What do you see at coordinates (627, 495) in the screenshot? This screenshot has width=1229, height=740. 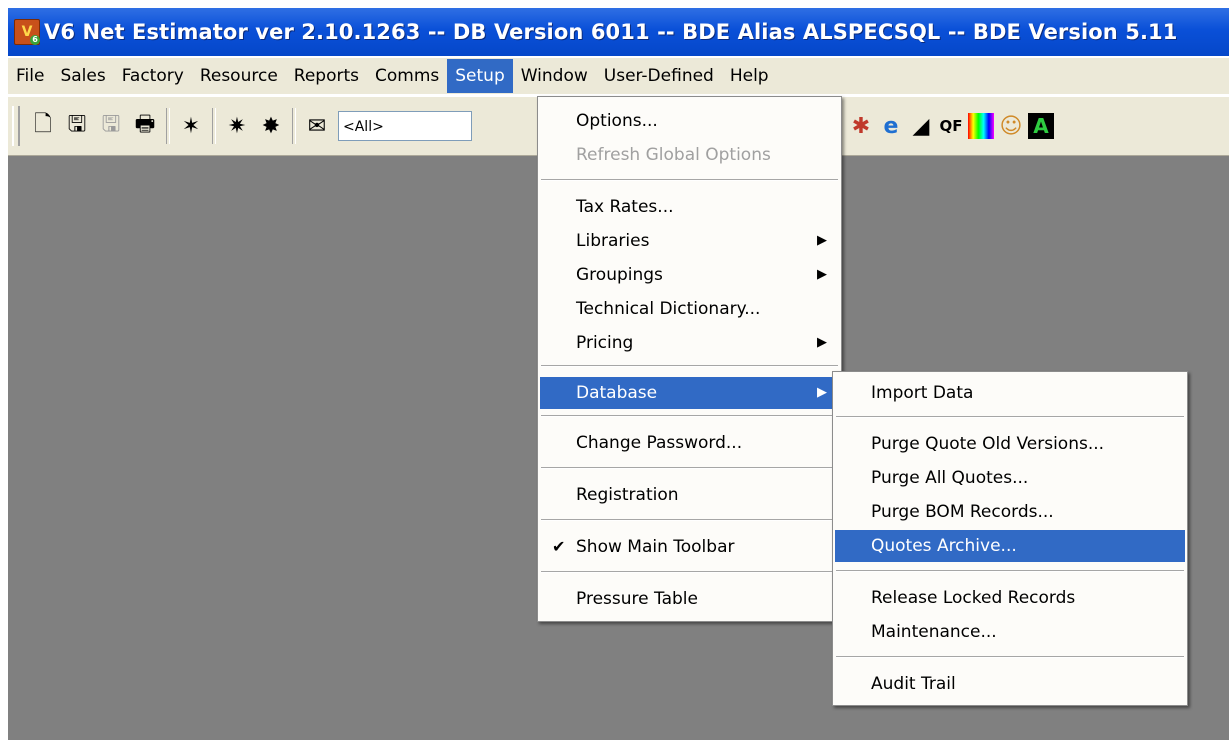 I see `menu-item-label: Registration` at bounding box center [627, 495].